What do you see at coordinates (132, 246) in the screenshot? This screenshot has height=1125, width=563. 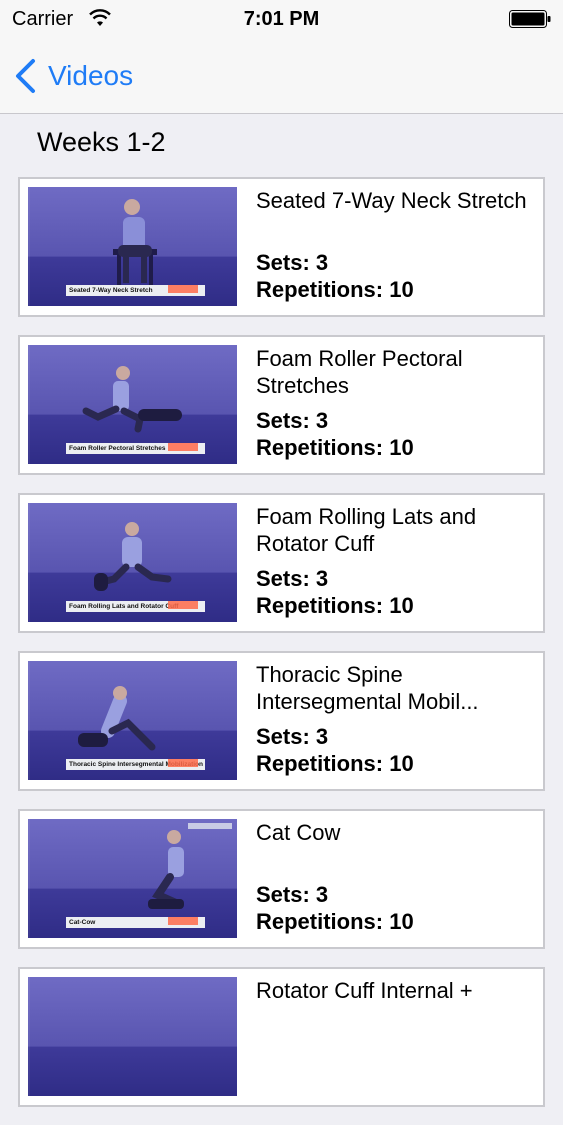 I see `video-thumbnail: Seated 7-Way Neck Stretch` at bounding box center [132, 246].